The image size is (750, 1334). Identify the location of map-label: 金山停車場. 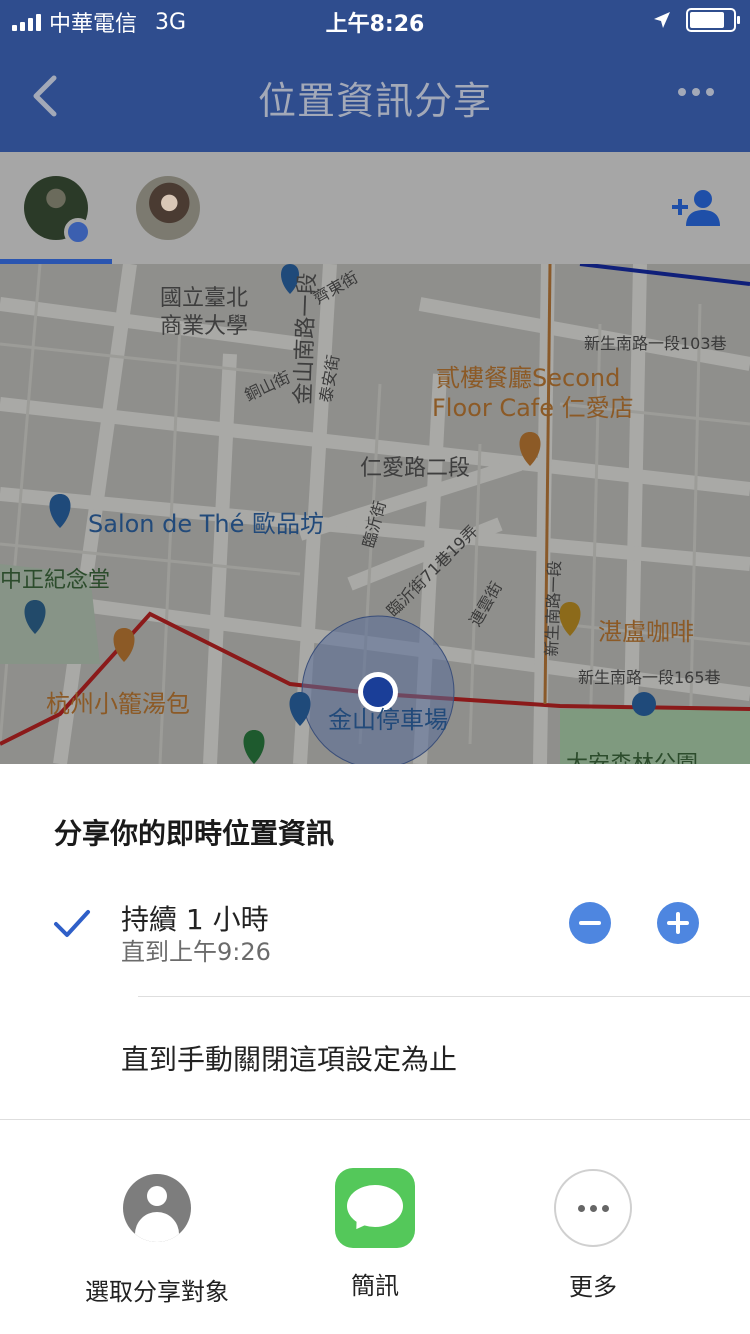
(388, 720).